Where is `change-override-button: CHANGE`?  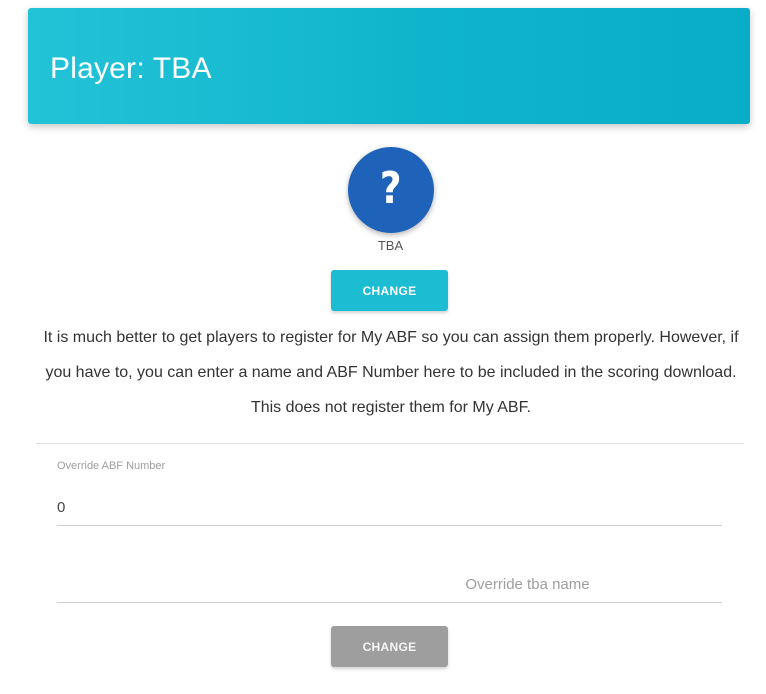
change-override-button: CHANGE is located at coordinates (389, 646).